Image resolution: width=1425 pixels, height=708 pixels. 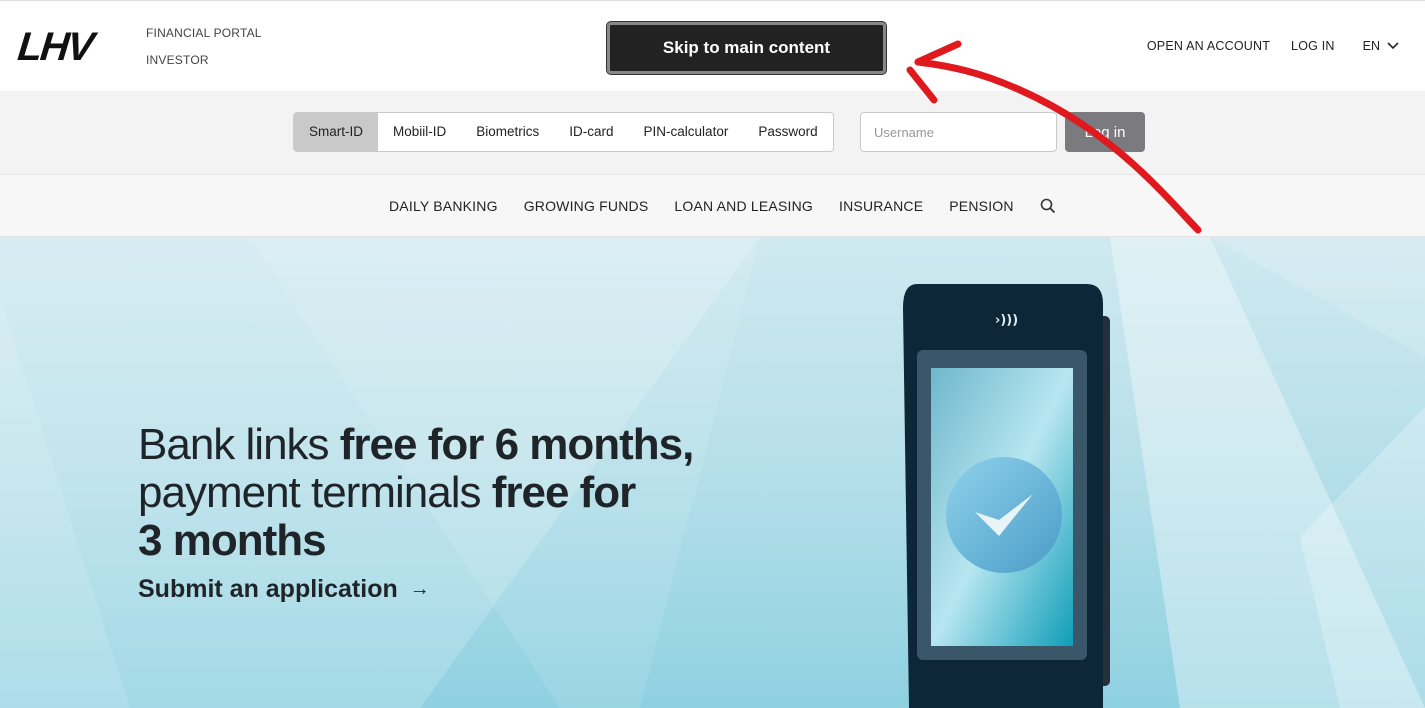 I want to click on open-account-link: OPEN AN ACCOUNT, so click(x=1208, y=46).